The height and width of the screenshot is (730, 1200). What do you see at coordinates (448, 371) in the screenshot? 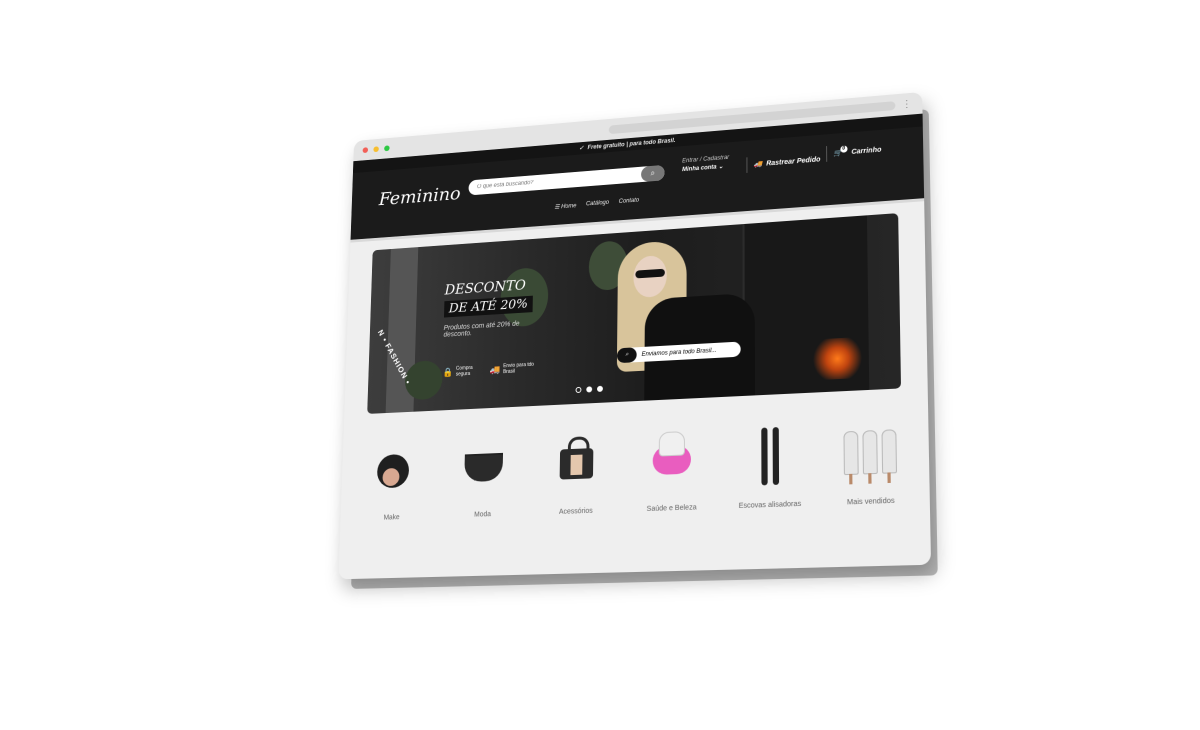
I see `lock-icon: 🔒` at bounding box center [448, 371].